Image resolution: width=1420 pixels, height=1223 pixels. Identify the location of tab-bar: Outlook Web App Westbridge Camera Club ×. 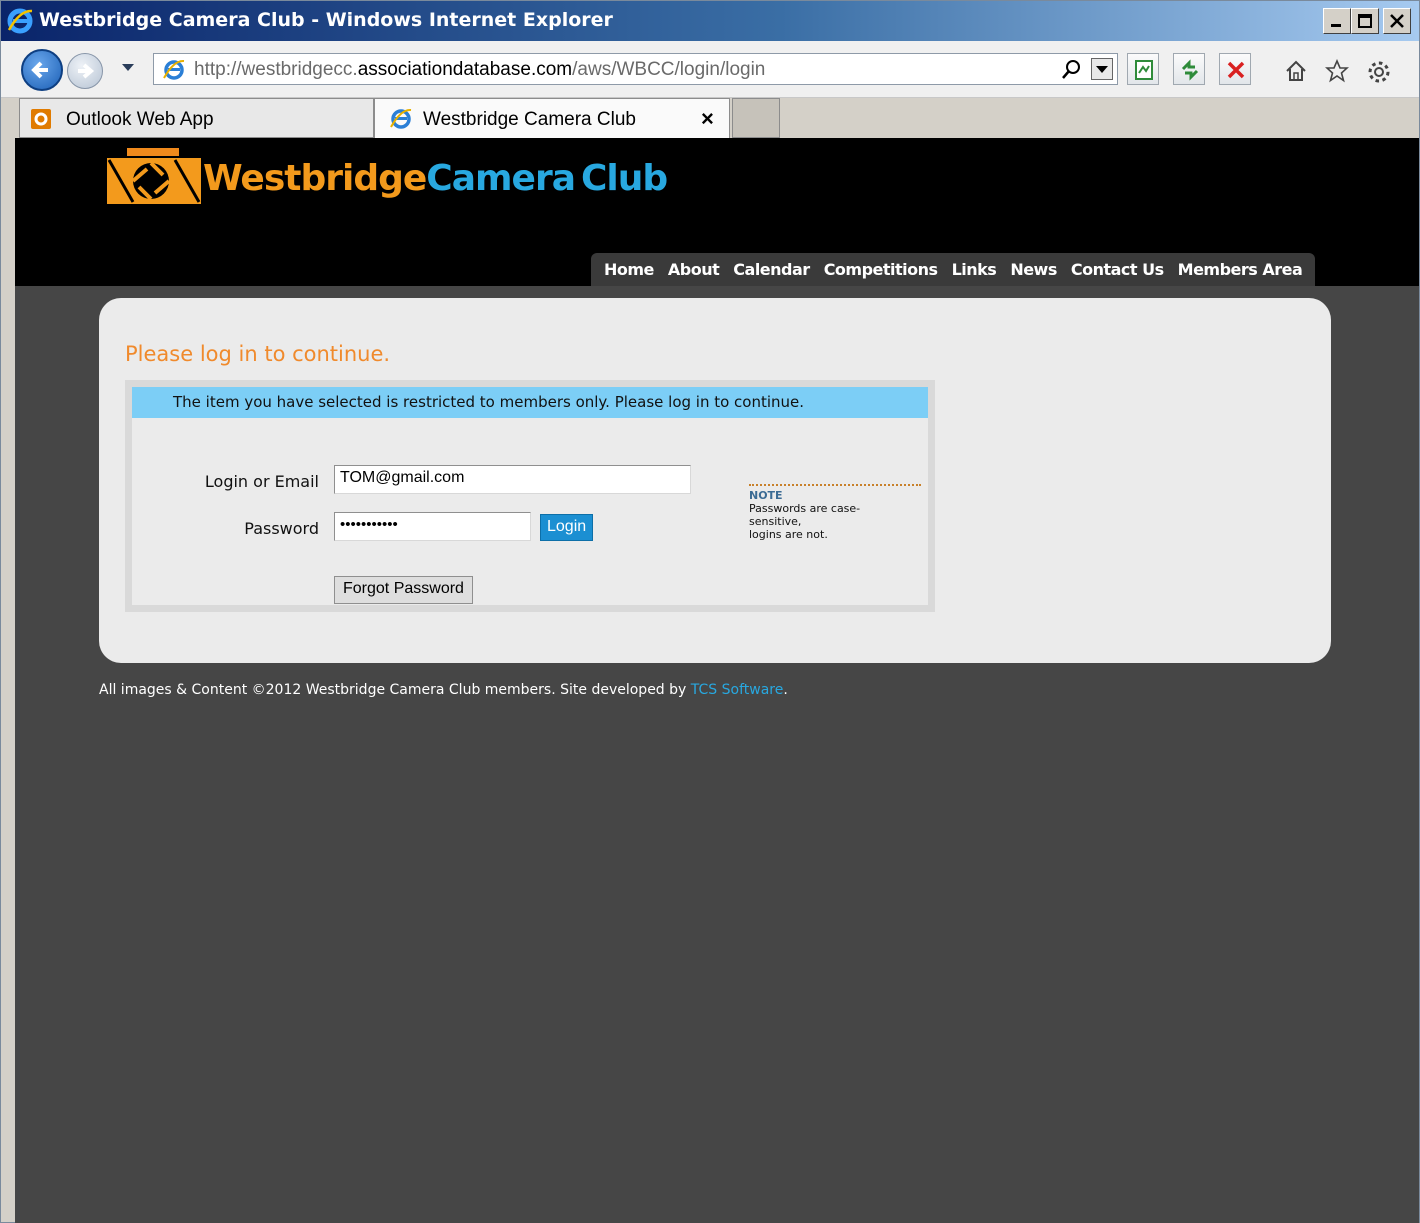
(710, 118).